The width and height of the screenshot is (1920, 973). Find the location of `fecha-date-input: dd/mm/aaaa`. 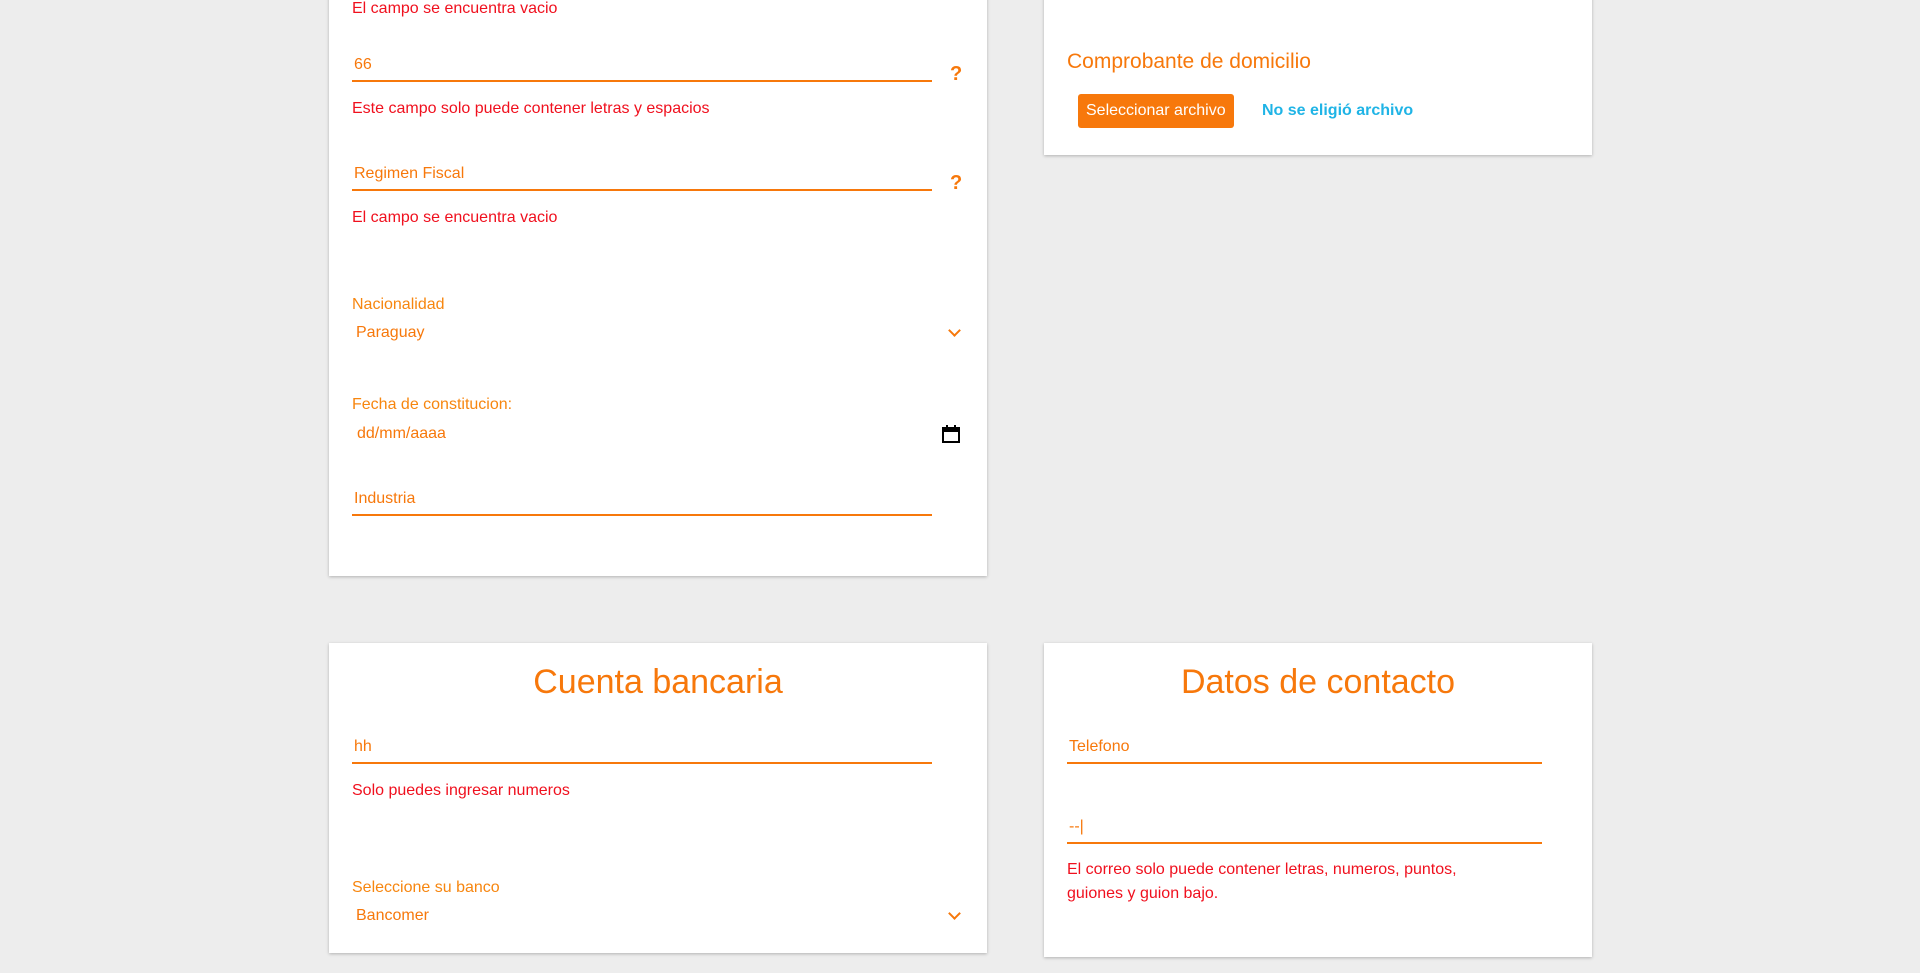

fecha-date-input: dd/mm/aaaa is located at coordinates (657, 434).